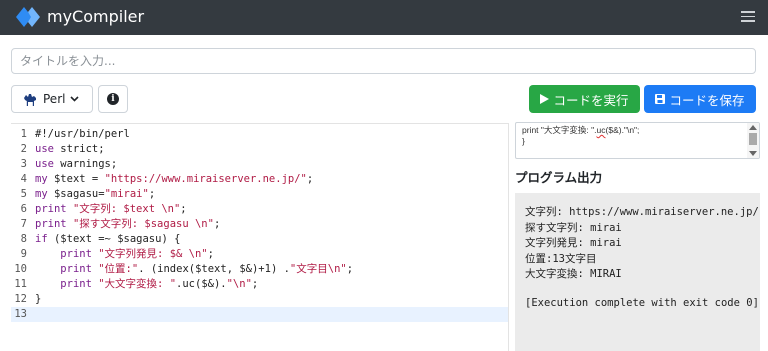 Image resolution: width=768 pixels, height=351 pixels. I want to click on chevron-down-icon, so click(75, 99).